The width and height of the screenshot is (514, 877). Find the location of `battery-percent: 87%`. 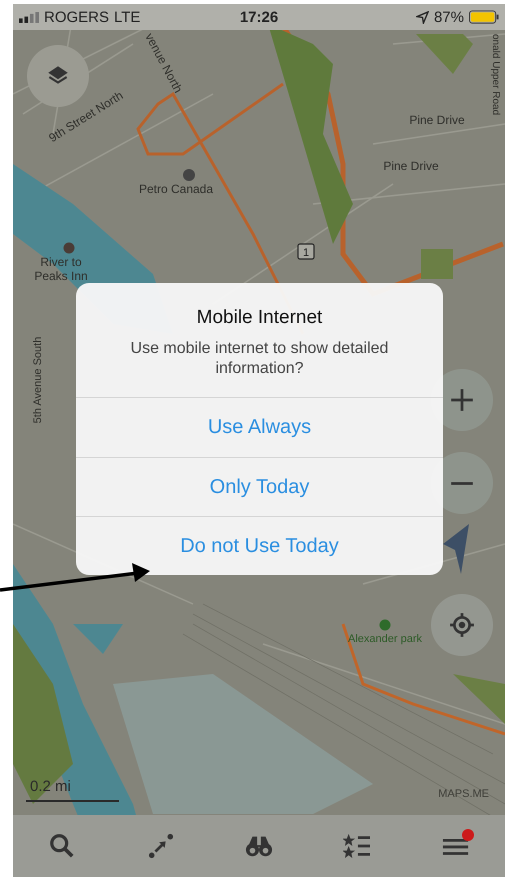

battery-percent: 87% is located at coordinates (449, 17).